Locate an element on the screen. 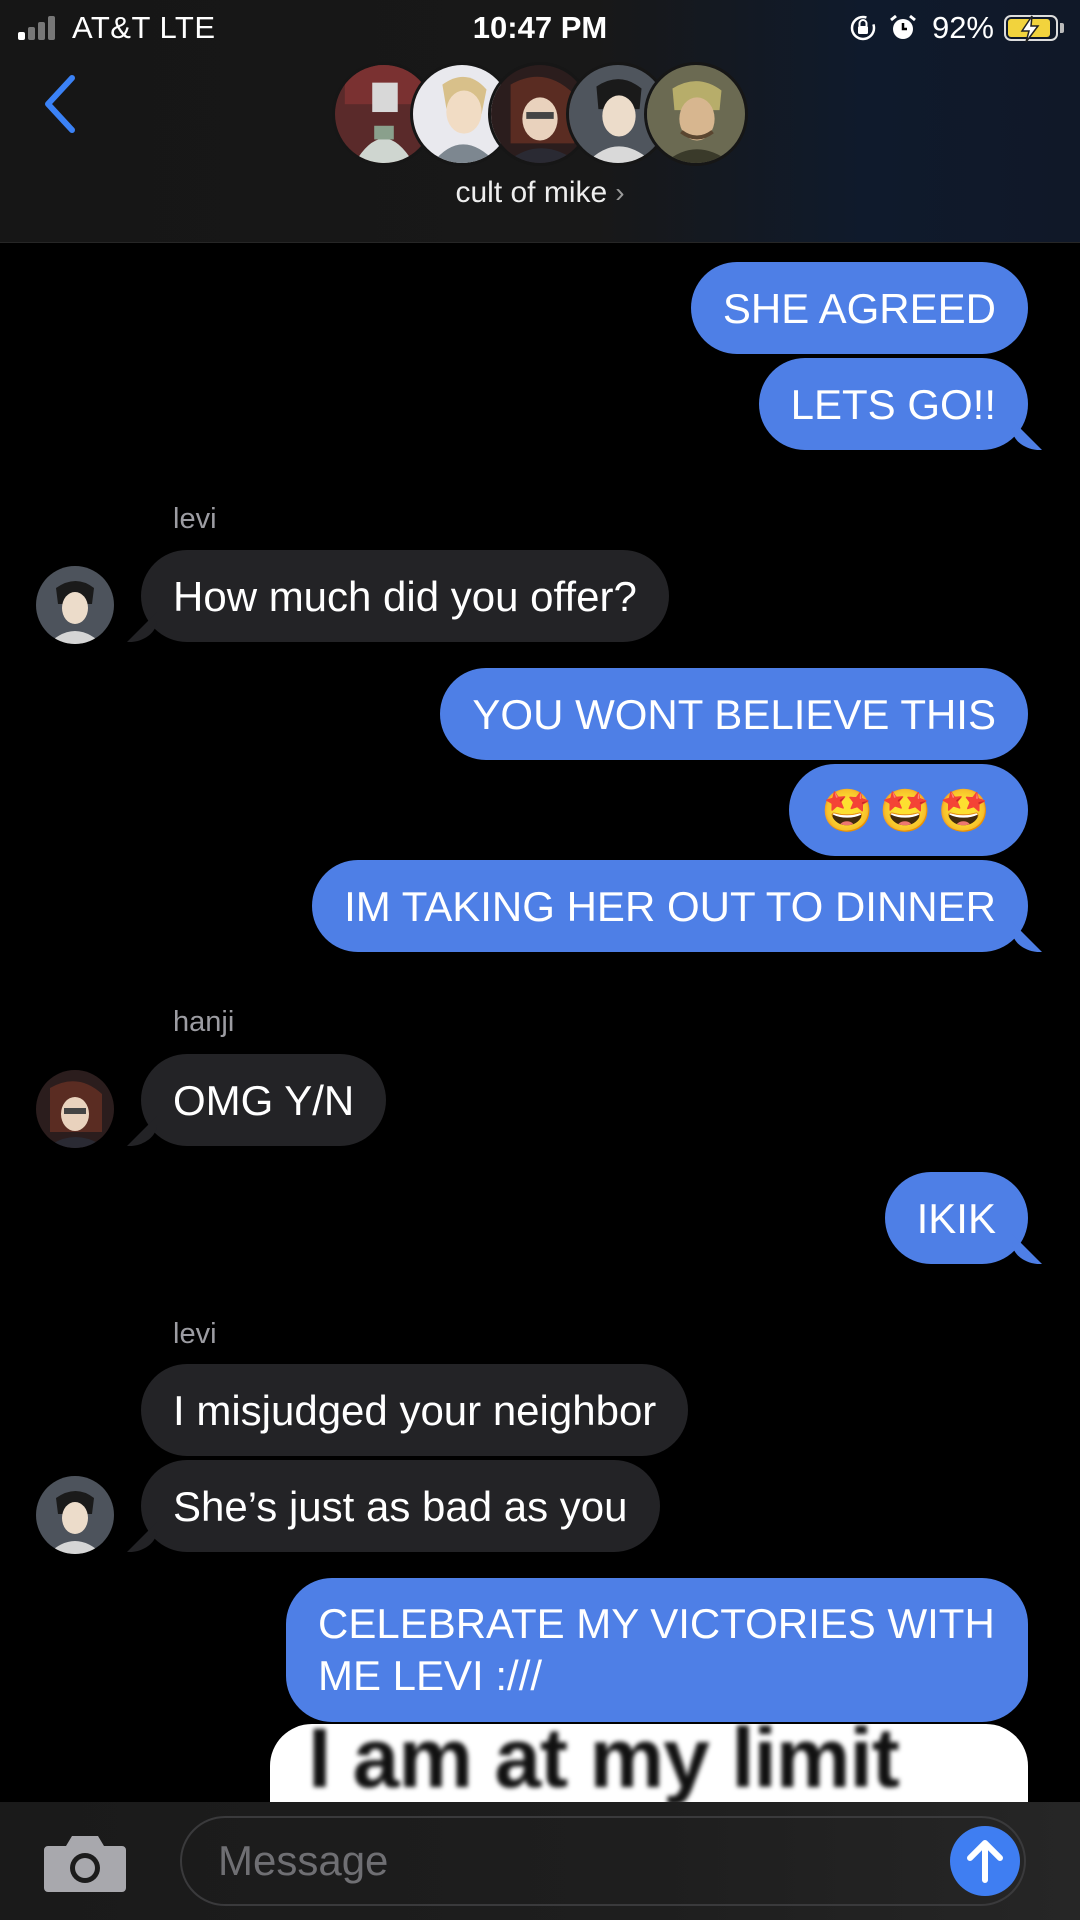 The image size is (1080, 1920). conversation-header: AT&T LTE 10:47 PM 92% cult of mike › is located at coordinates (540, 121).